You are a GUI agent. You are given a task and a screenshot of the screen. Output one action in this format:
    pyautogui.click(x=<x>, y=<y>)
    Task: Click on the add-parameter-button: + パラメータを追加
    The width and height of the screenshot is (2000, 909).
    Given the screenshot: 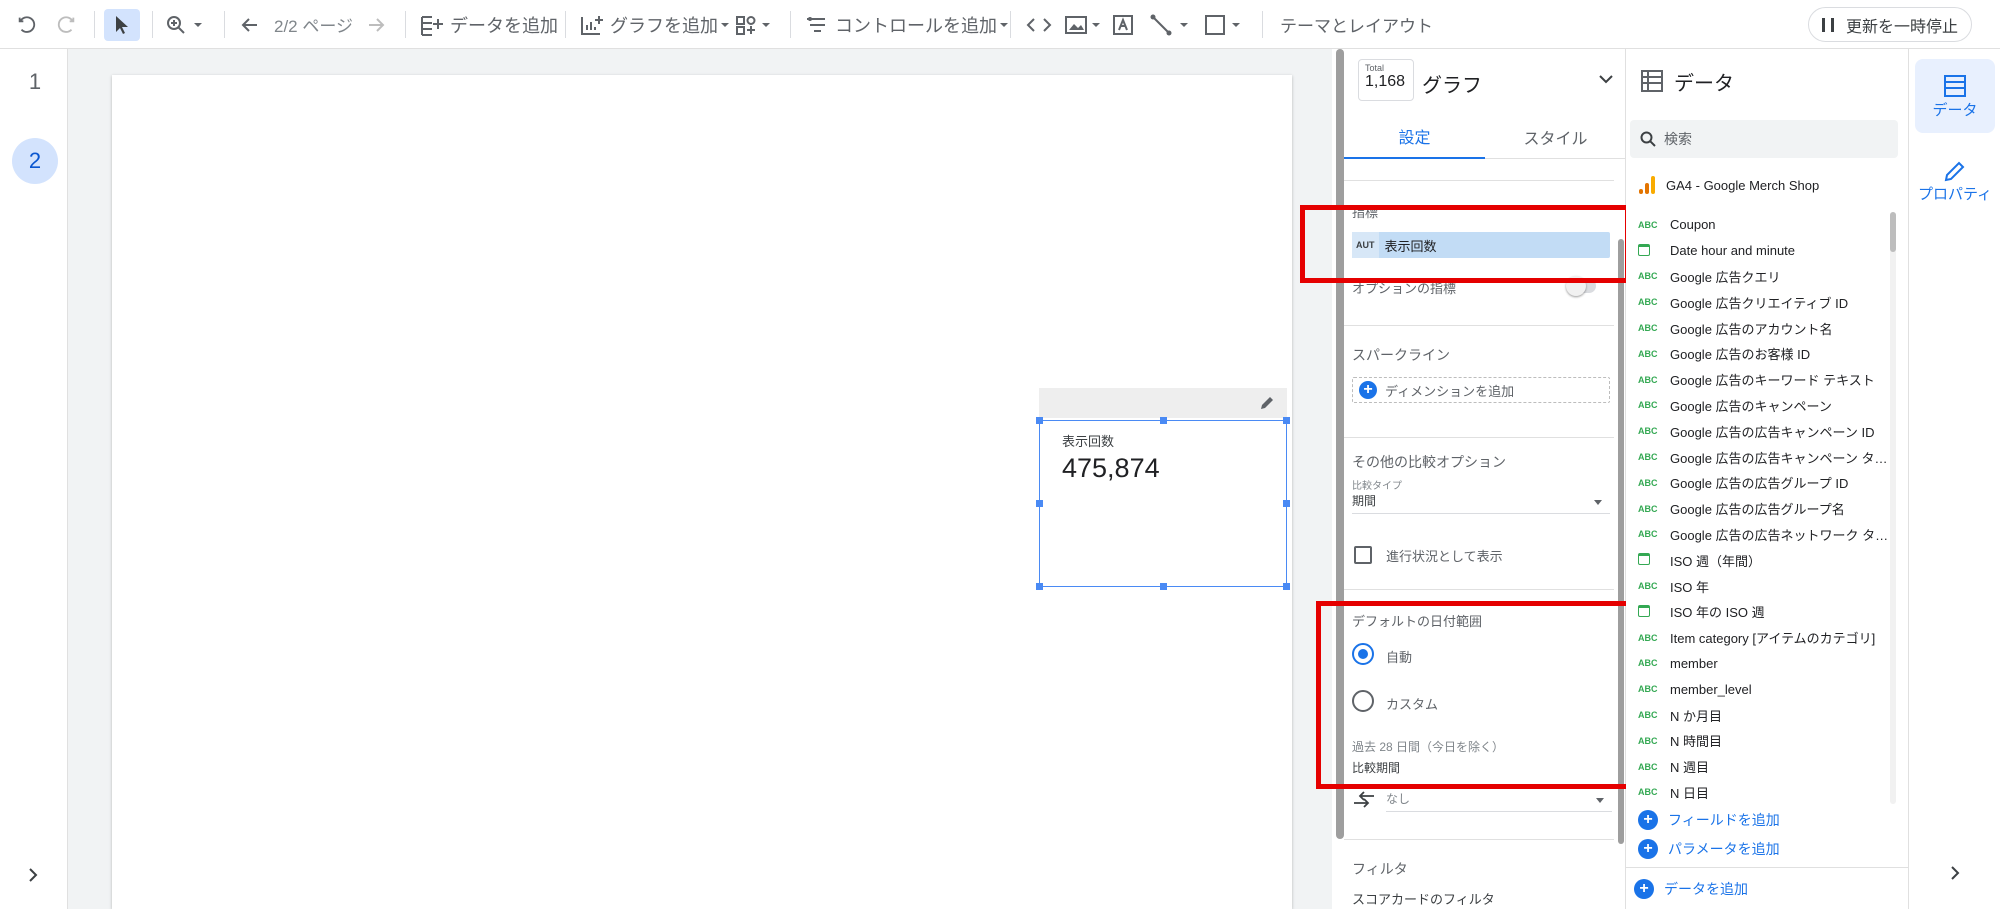 What is the action you would take?
    pyautogui.click(x=1709, y=849)
    